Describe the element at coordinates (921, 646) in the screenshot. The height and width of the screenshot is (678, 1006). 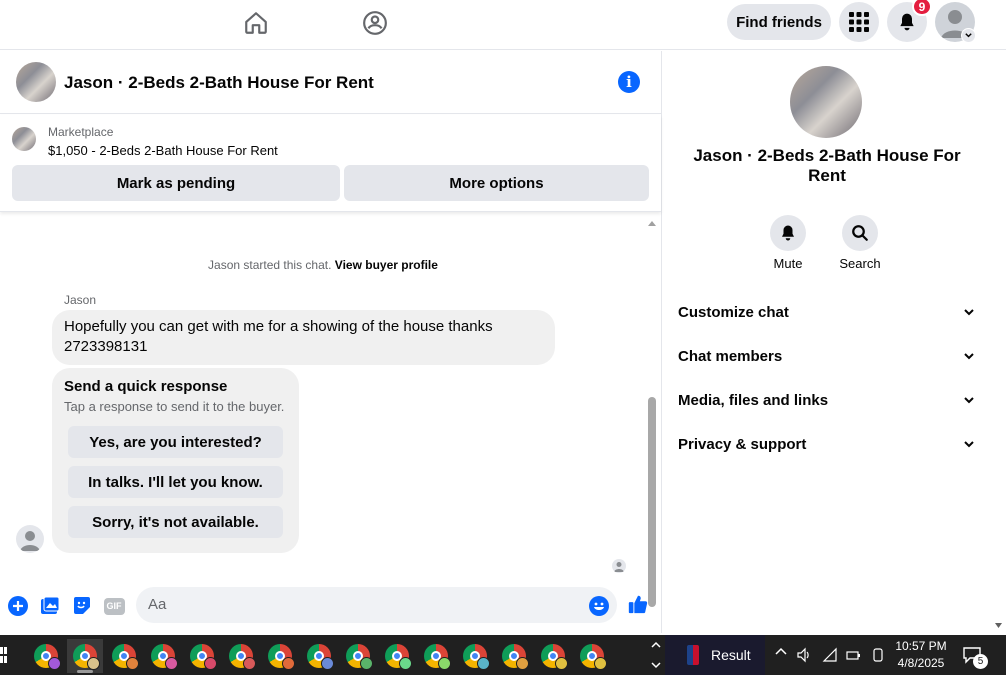
I see `clock-time: 10:57 PM` at that location.